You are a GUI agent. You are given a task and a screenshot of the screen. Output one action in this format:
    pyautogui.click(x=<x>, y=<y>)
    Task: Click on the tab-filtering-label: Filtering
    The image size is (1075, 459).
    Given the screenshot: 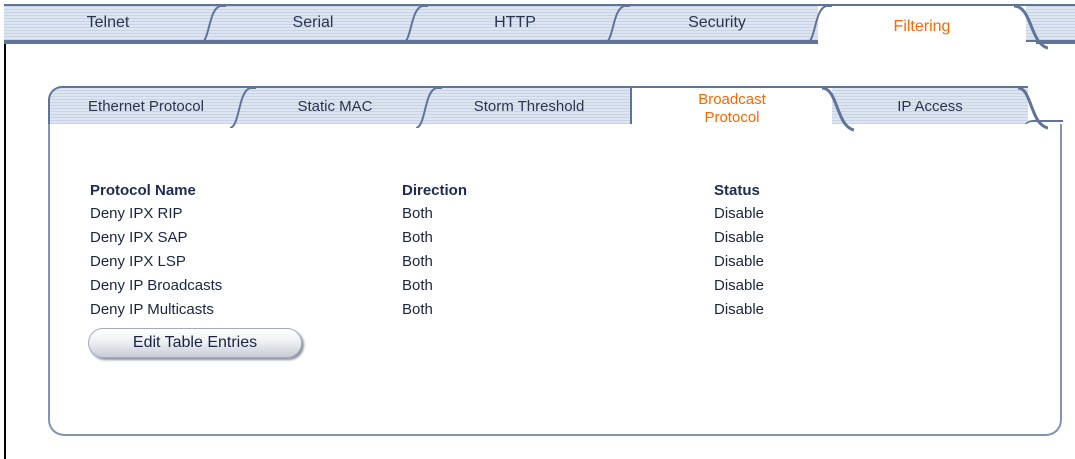 What is the action you would take?
    pyautogui.click(x=922, y=26)
    